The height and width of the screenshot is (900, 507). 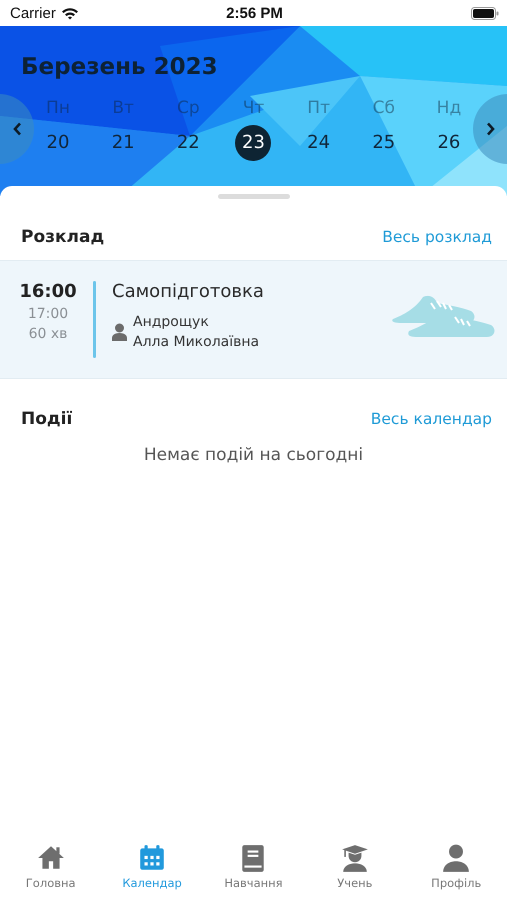 I want to click on section-title: Розклад, so click(x=62, y=237).